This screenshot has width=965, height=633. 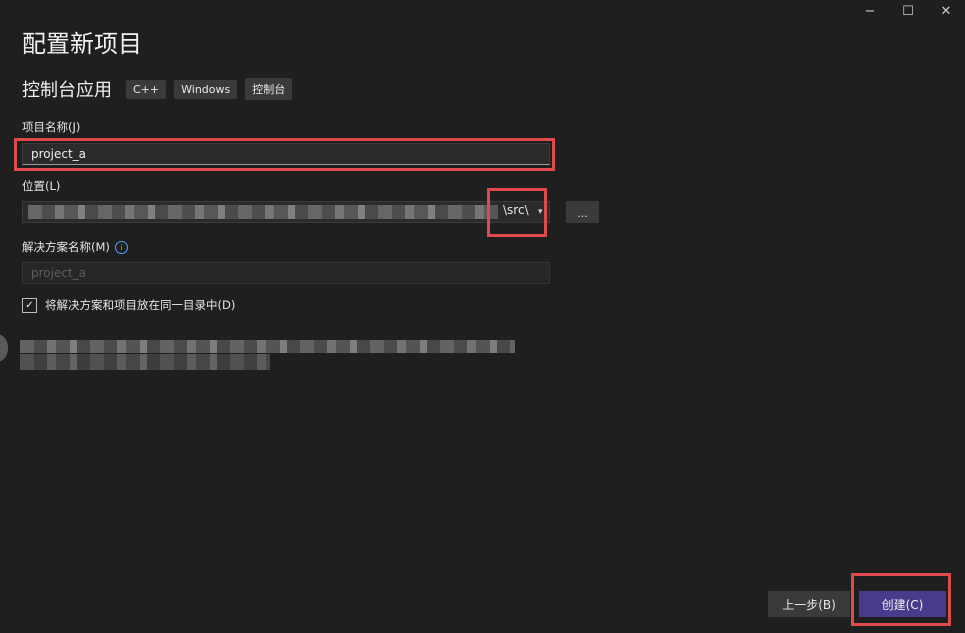 I want to click on location-suffix: \src\, so click(x=516, y=210).